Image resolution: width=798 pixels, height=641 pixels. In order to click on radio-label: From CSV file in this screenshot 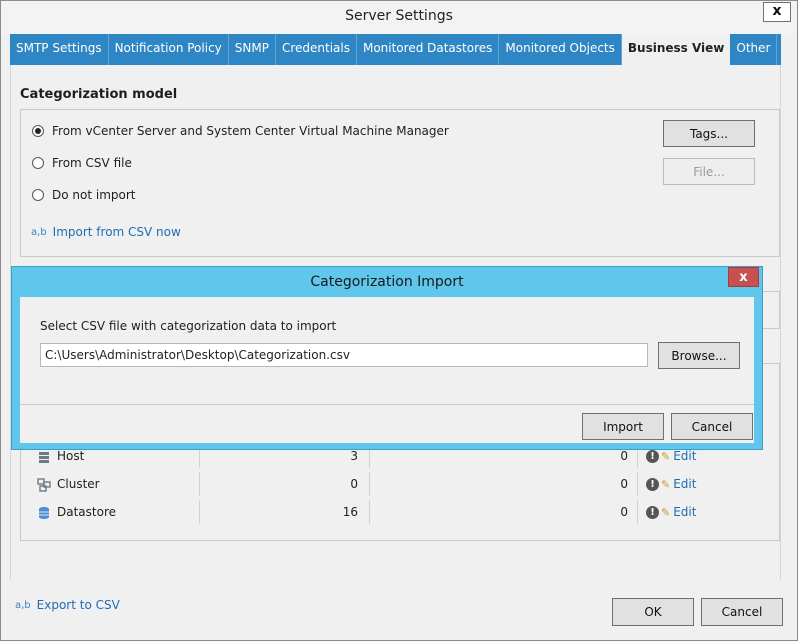, I will do `click(92, 163)`.